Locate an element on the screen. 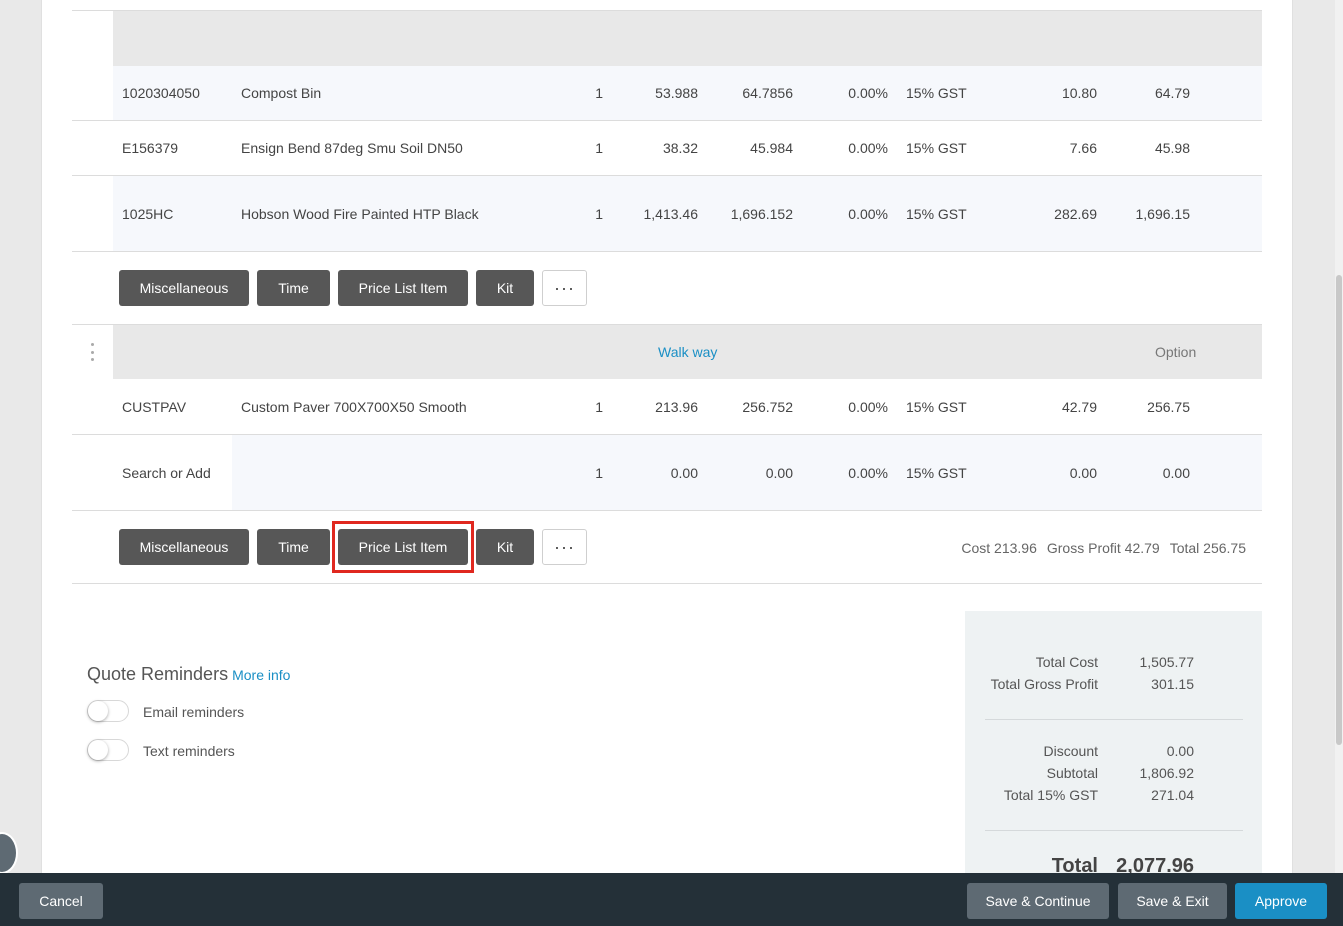 The height and width of the screenshot is (926, 1343). price-list-item-button: Price List Item is located at coordinates (403, 288).